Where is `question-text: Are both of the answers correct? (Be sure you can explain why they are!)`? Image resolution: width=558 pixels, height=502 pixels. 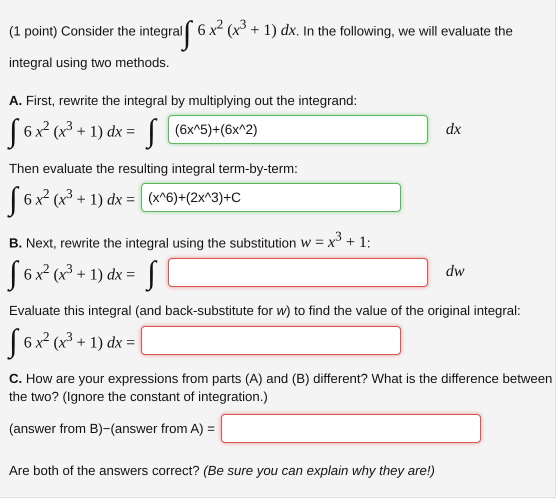
question-text: Are both of the answers correct? (Be sure you can explain why they are!) is located at coordinates (222, 471).